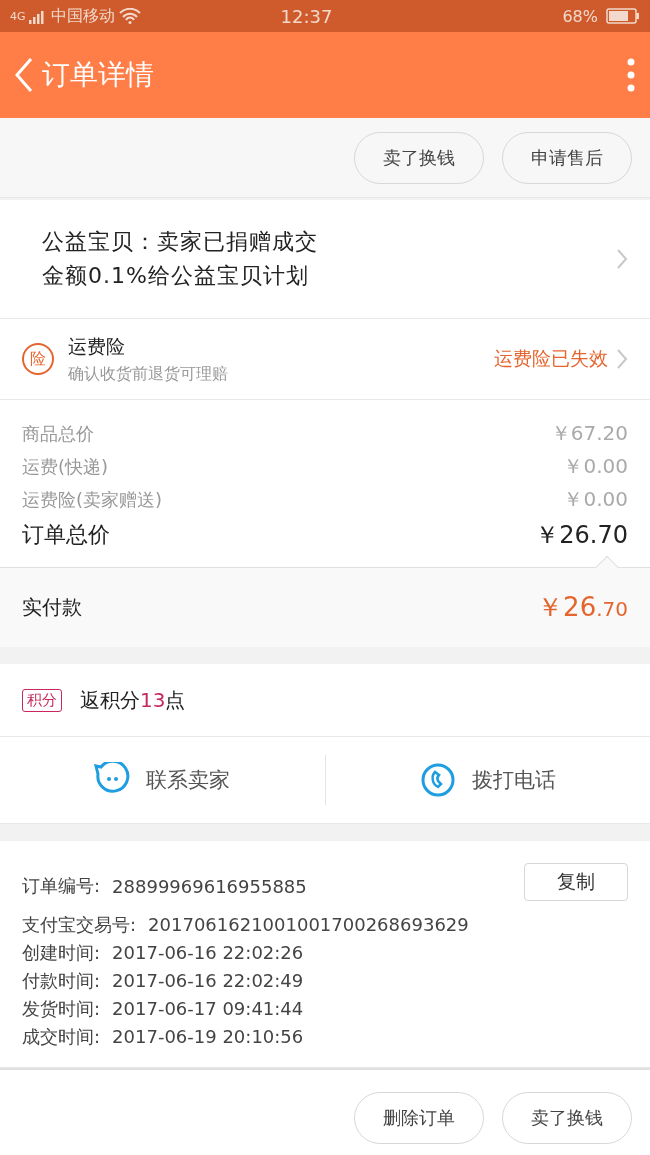  Describe the element at coordinates (180, 259) in the screenshot. I see `charity-notice: 公益宝贝：卖家已捐赠成交金额0.1%给公益宝贝计划` at that location.